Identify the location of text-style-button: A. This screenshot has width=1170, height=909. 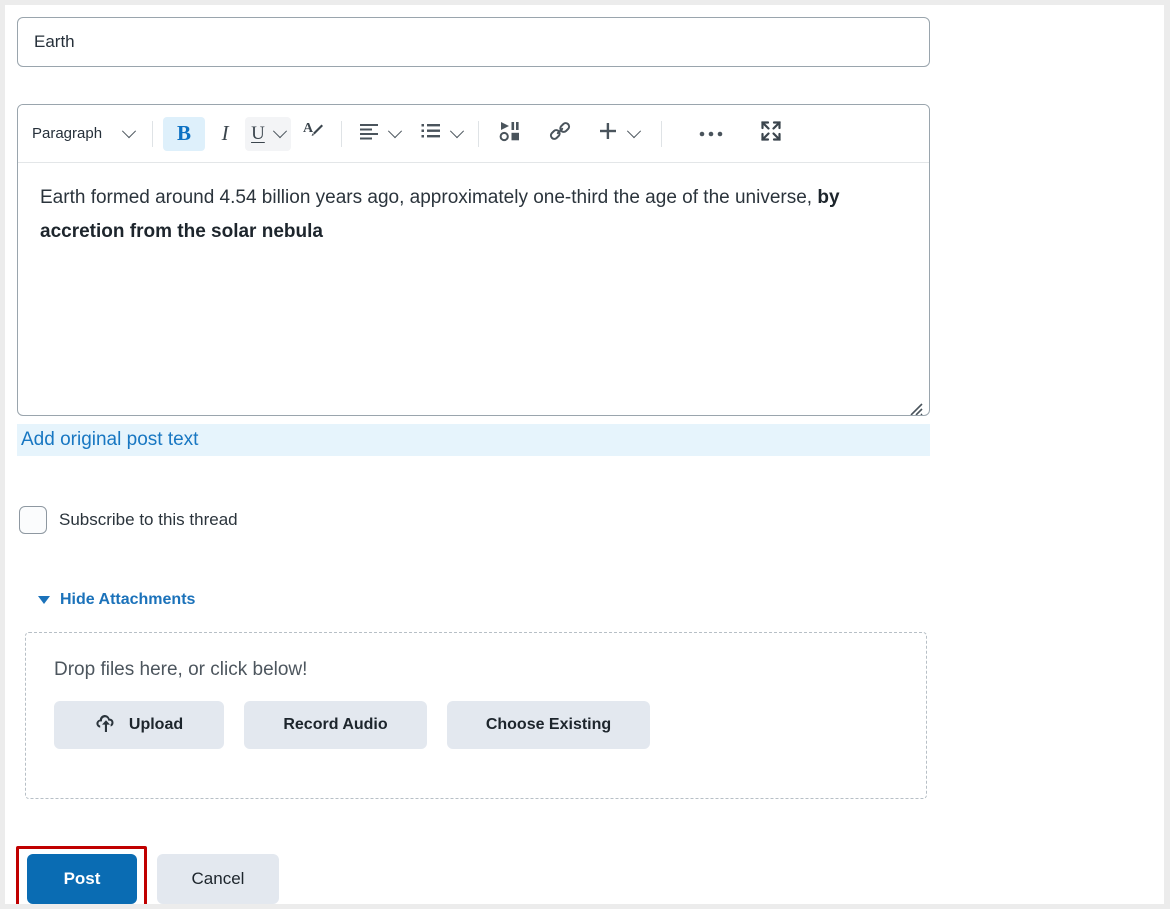
(314, 134).